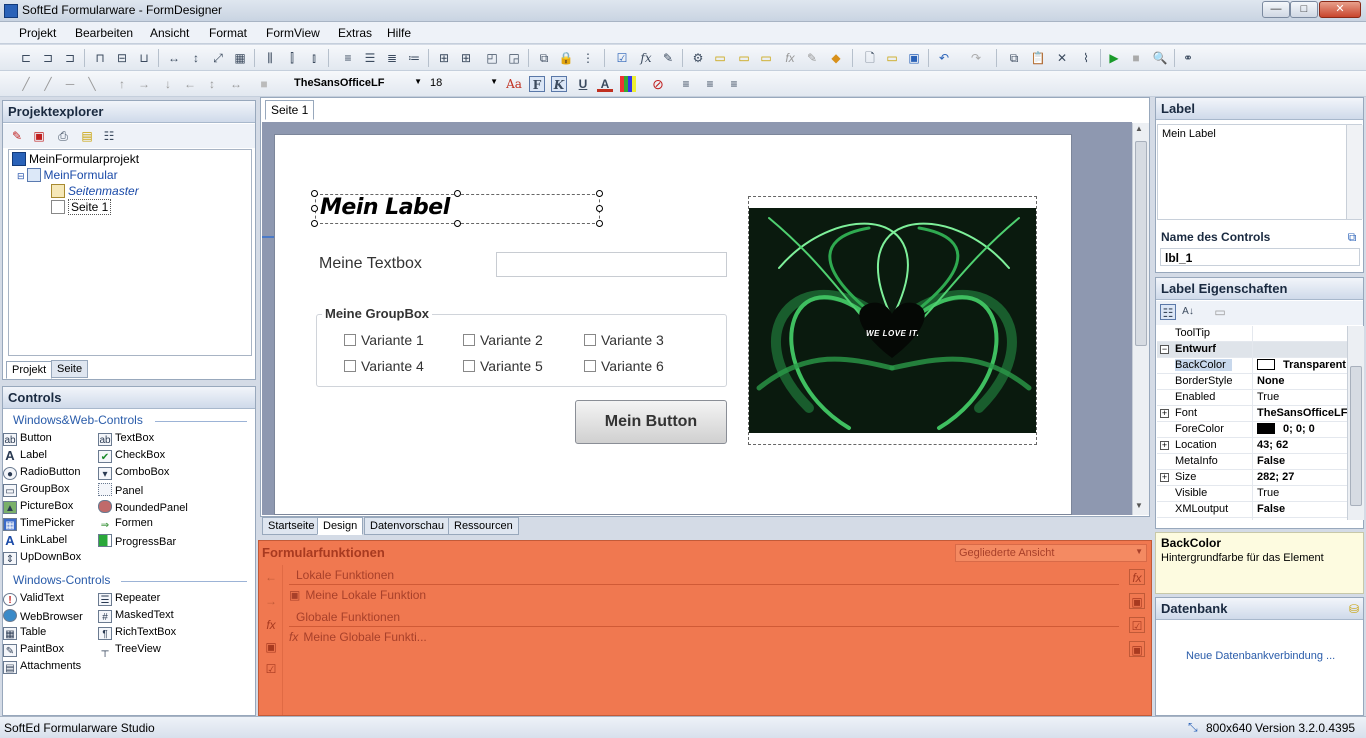 The width and height of the screenshot is (1366, 738). Describe the element at coordinates (144, 84) in the screenshot. I see `arrow-right-icon: →` at that location.